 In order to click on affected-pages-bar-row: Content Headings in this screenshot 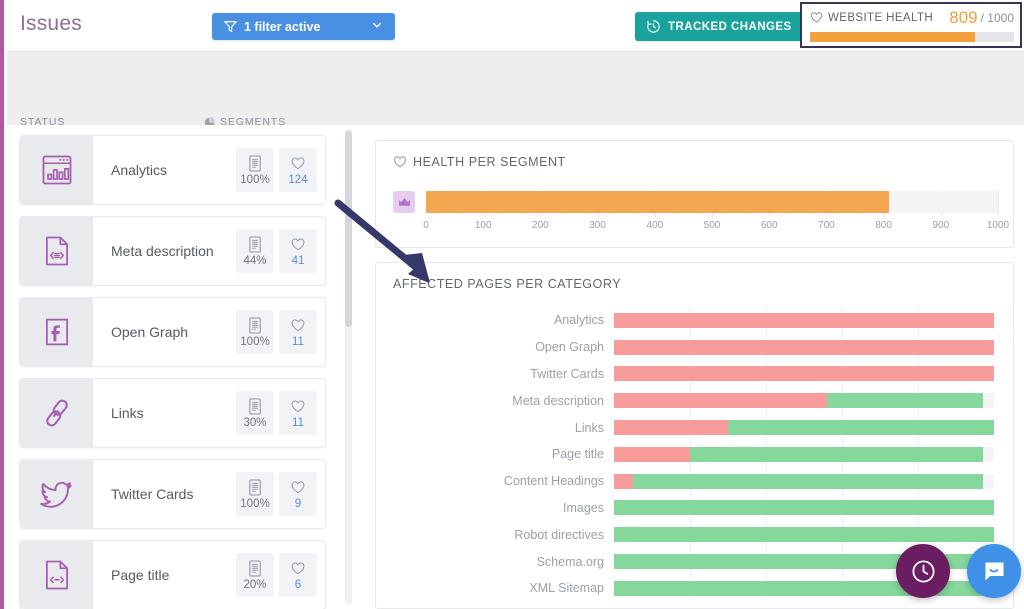, I will do `click(695, 481)`.